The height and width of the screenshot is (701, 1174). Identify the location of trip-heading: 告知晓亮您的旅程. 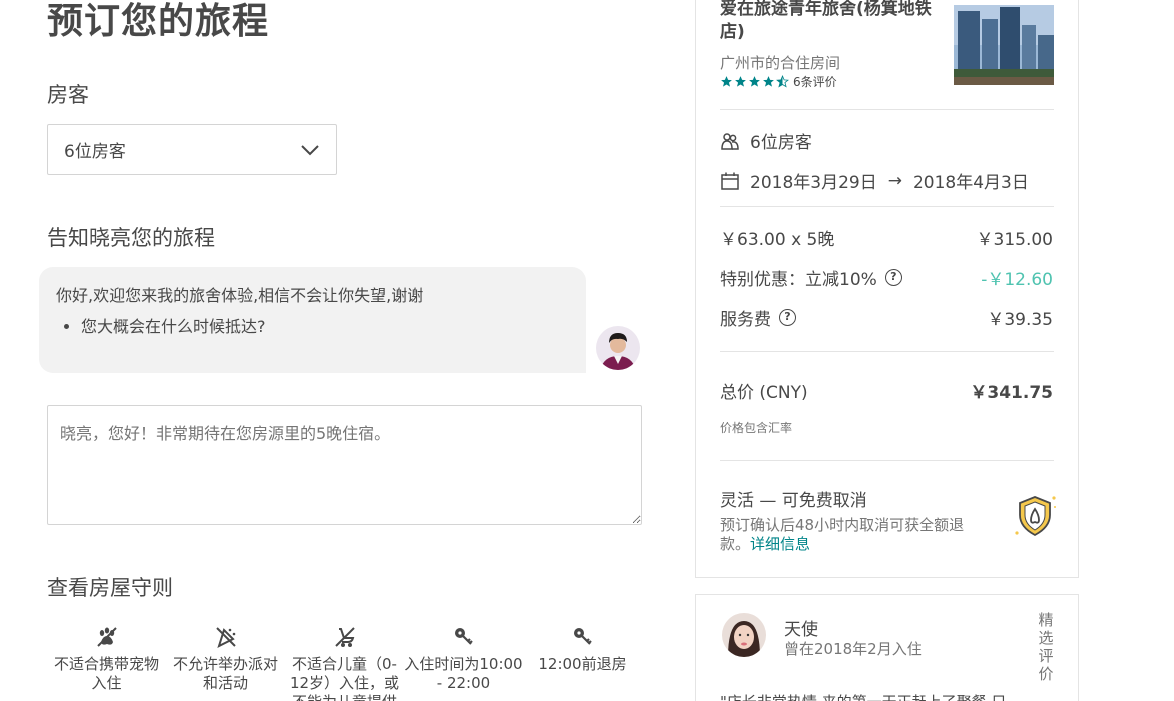
(131, 238).